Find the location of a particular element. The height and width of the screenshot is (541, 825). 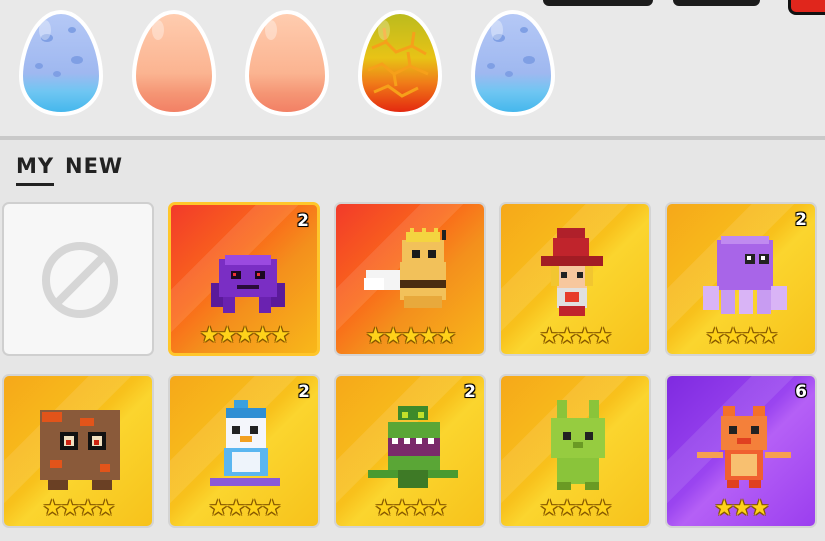

dragon-pet-icon is located at coordinates (743, 447).